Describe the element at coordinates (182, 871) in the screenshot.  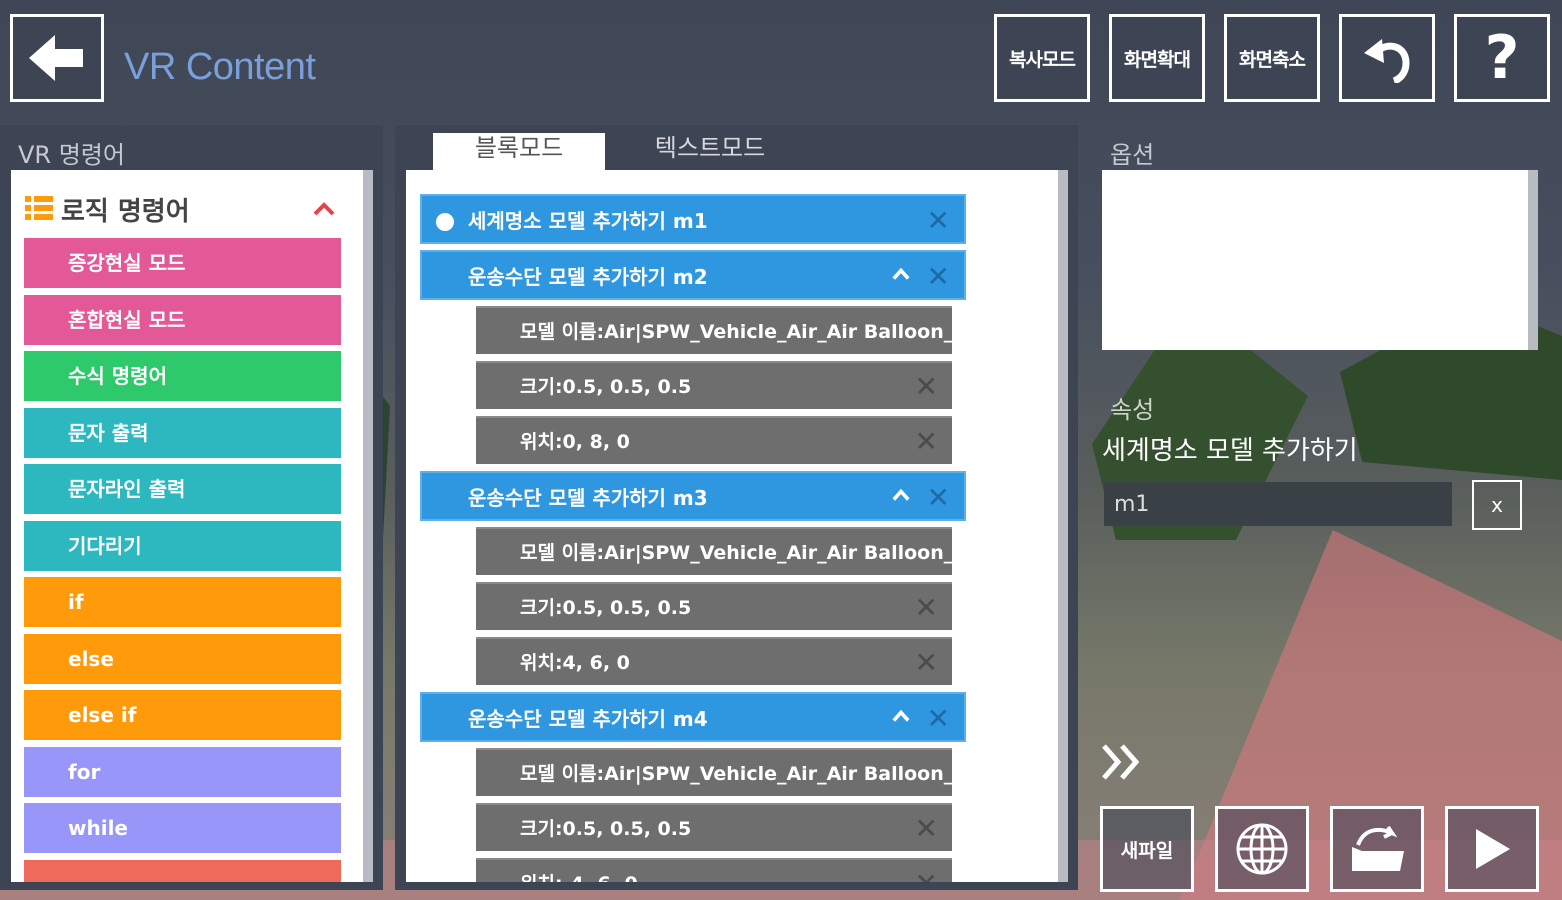
I see `command-item-partial` at that location.